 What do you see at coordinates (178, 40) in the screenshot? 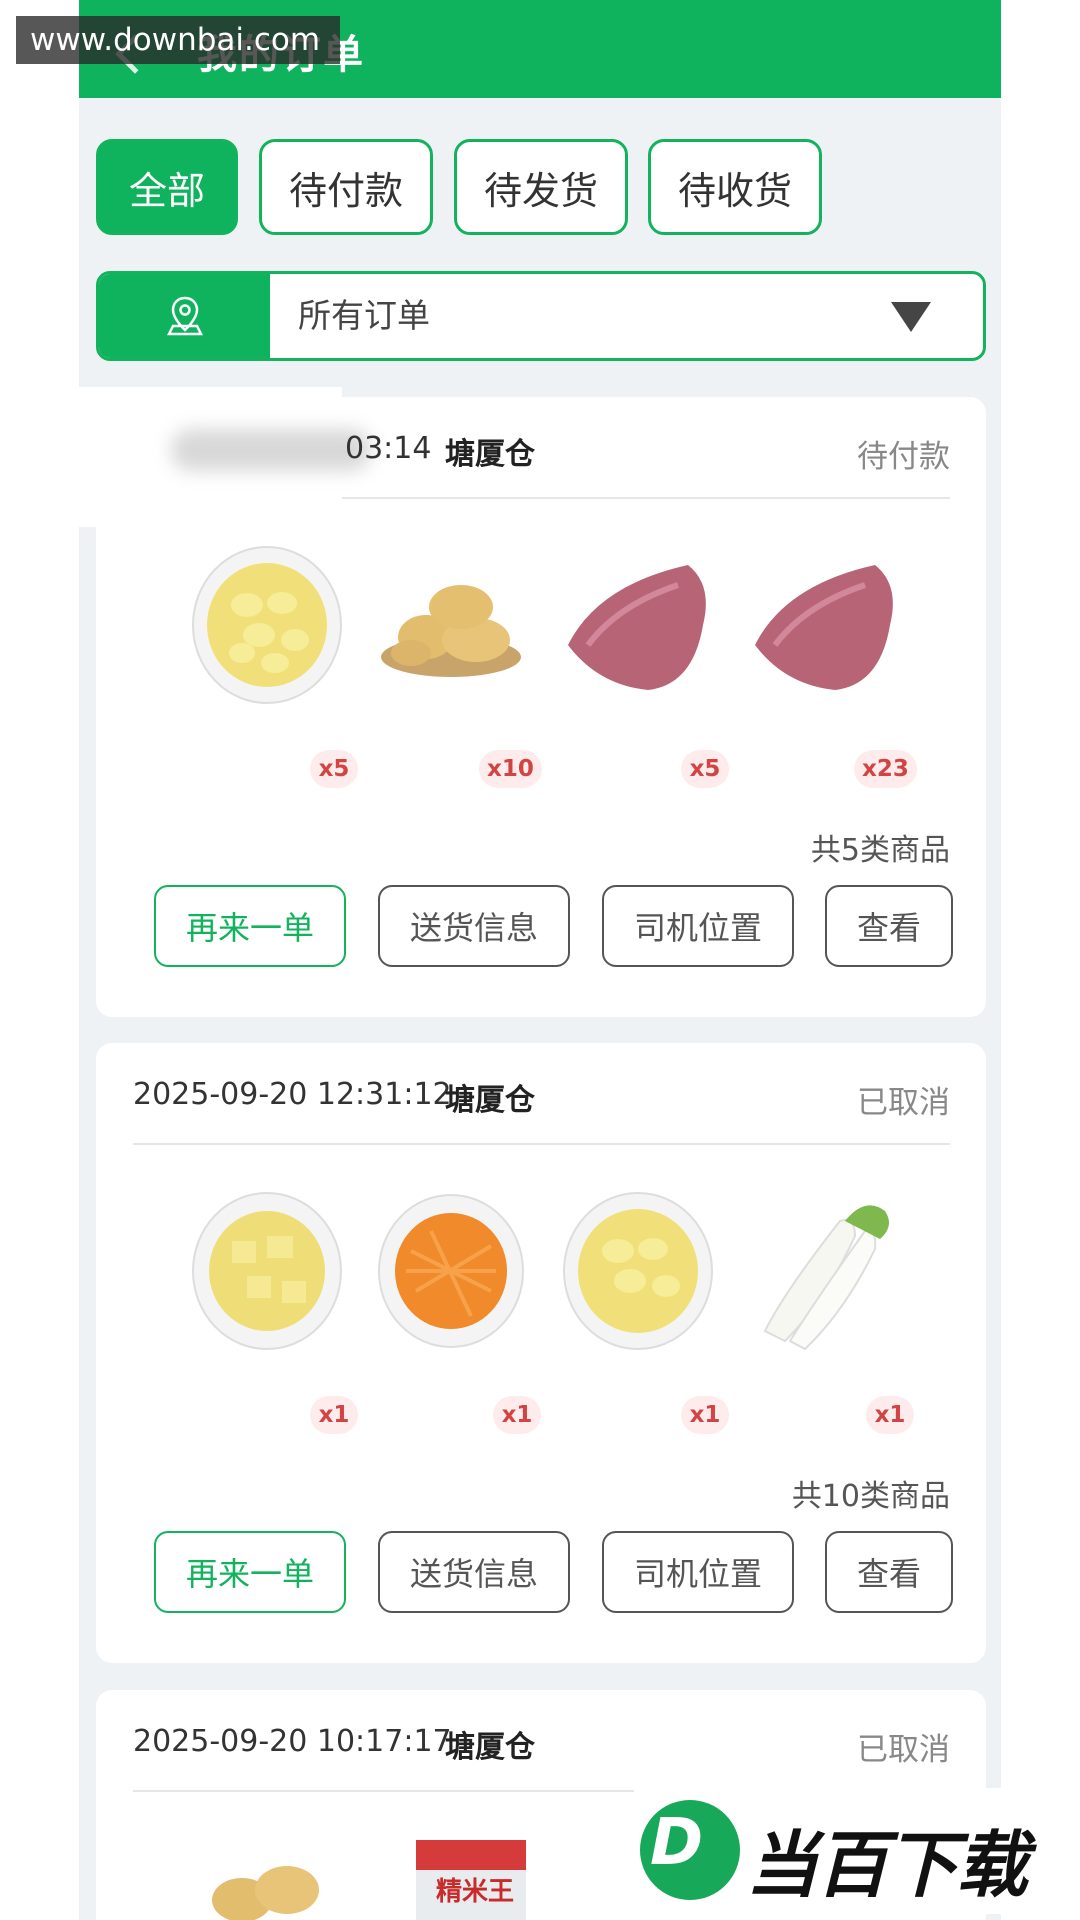
I see `site-watermark: www.downbai.com` at bounding box center [178, 40].